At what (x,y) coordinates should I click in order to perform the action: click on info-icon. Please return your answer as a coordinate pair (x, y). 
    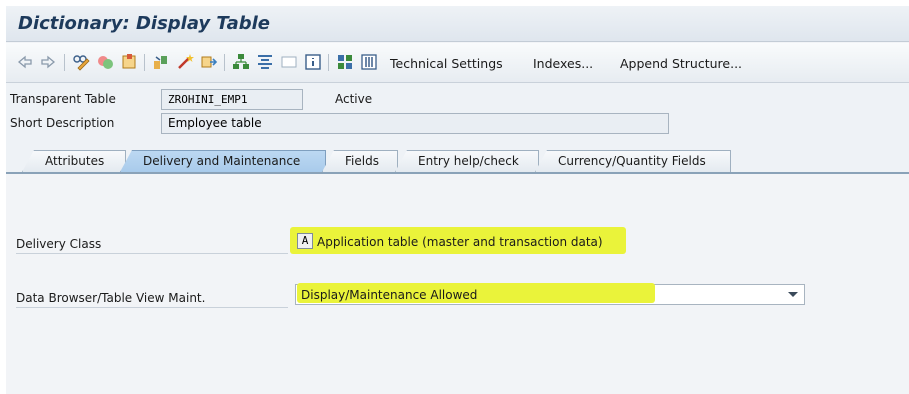
    Looking at the image, I should click on (313, 62).